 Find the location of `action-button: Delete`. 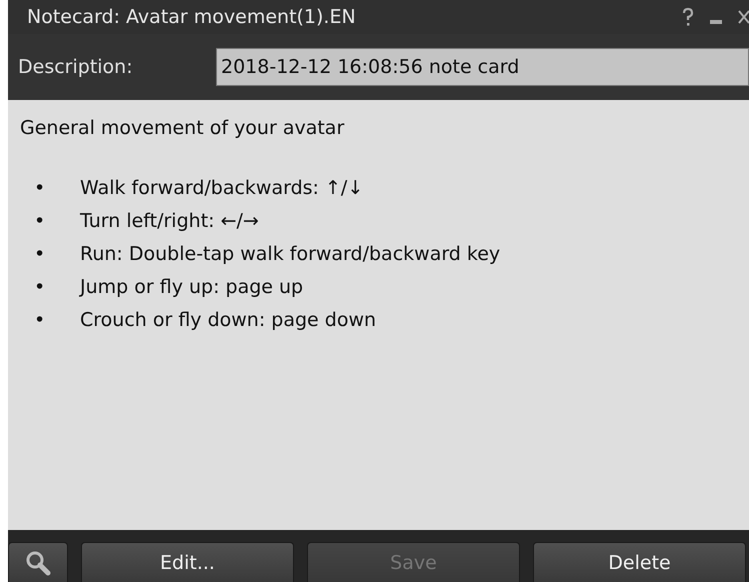

action-button: Delete is located at coordinates (639, 562).